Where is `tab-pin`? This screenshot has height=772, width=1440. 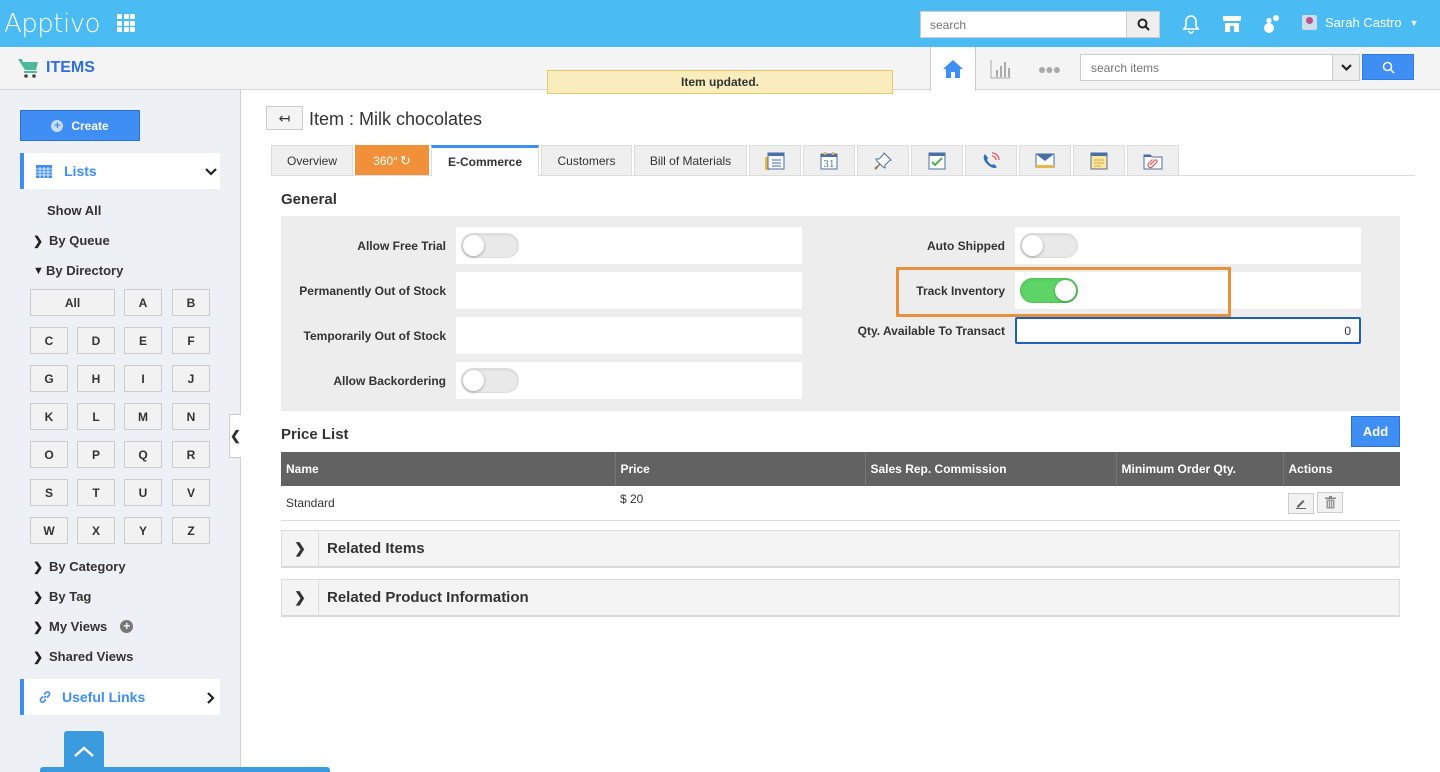 tab-pin is located at coordinates (883, 160).